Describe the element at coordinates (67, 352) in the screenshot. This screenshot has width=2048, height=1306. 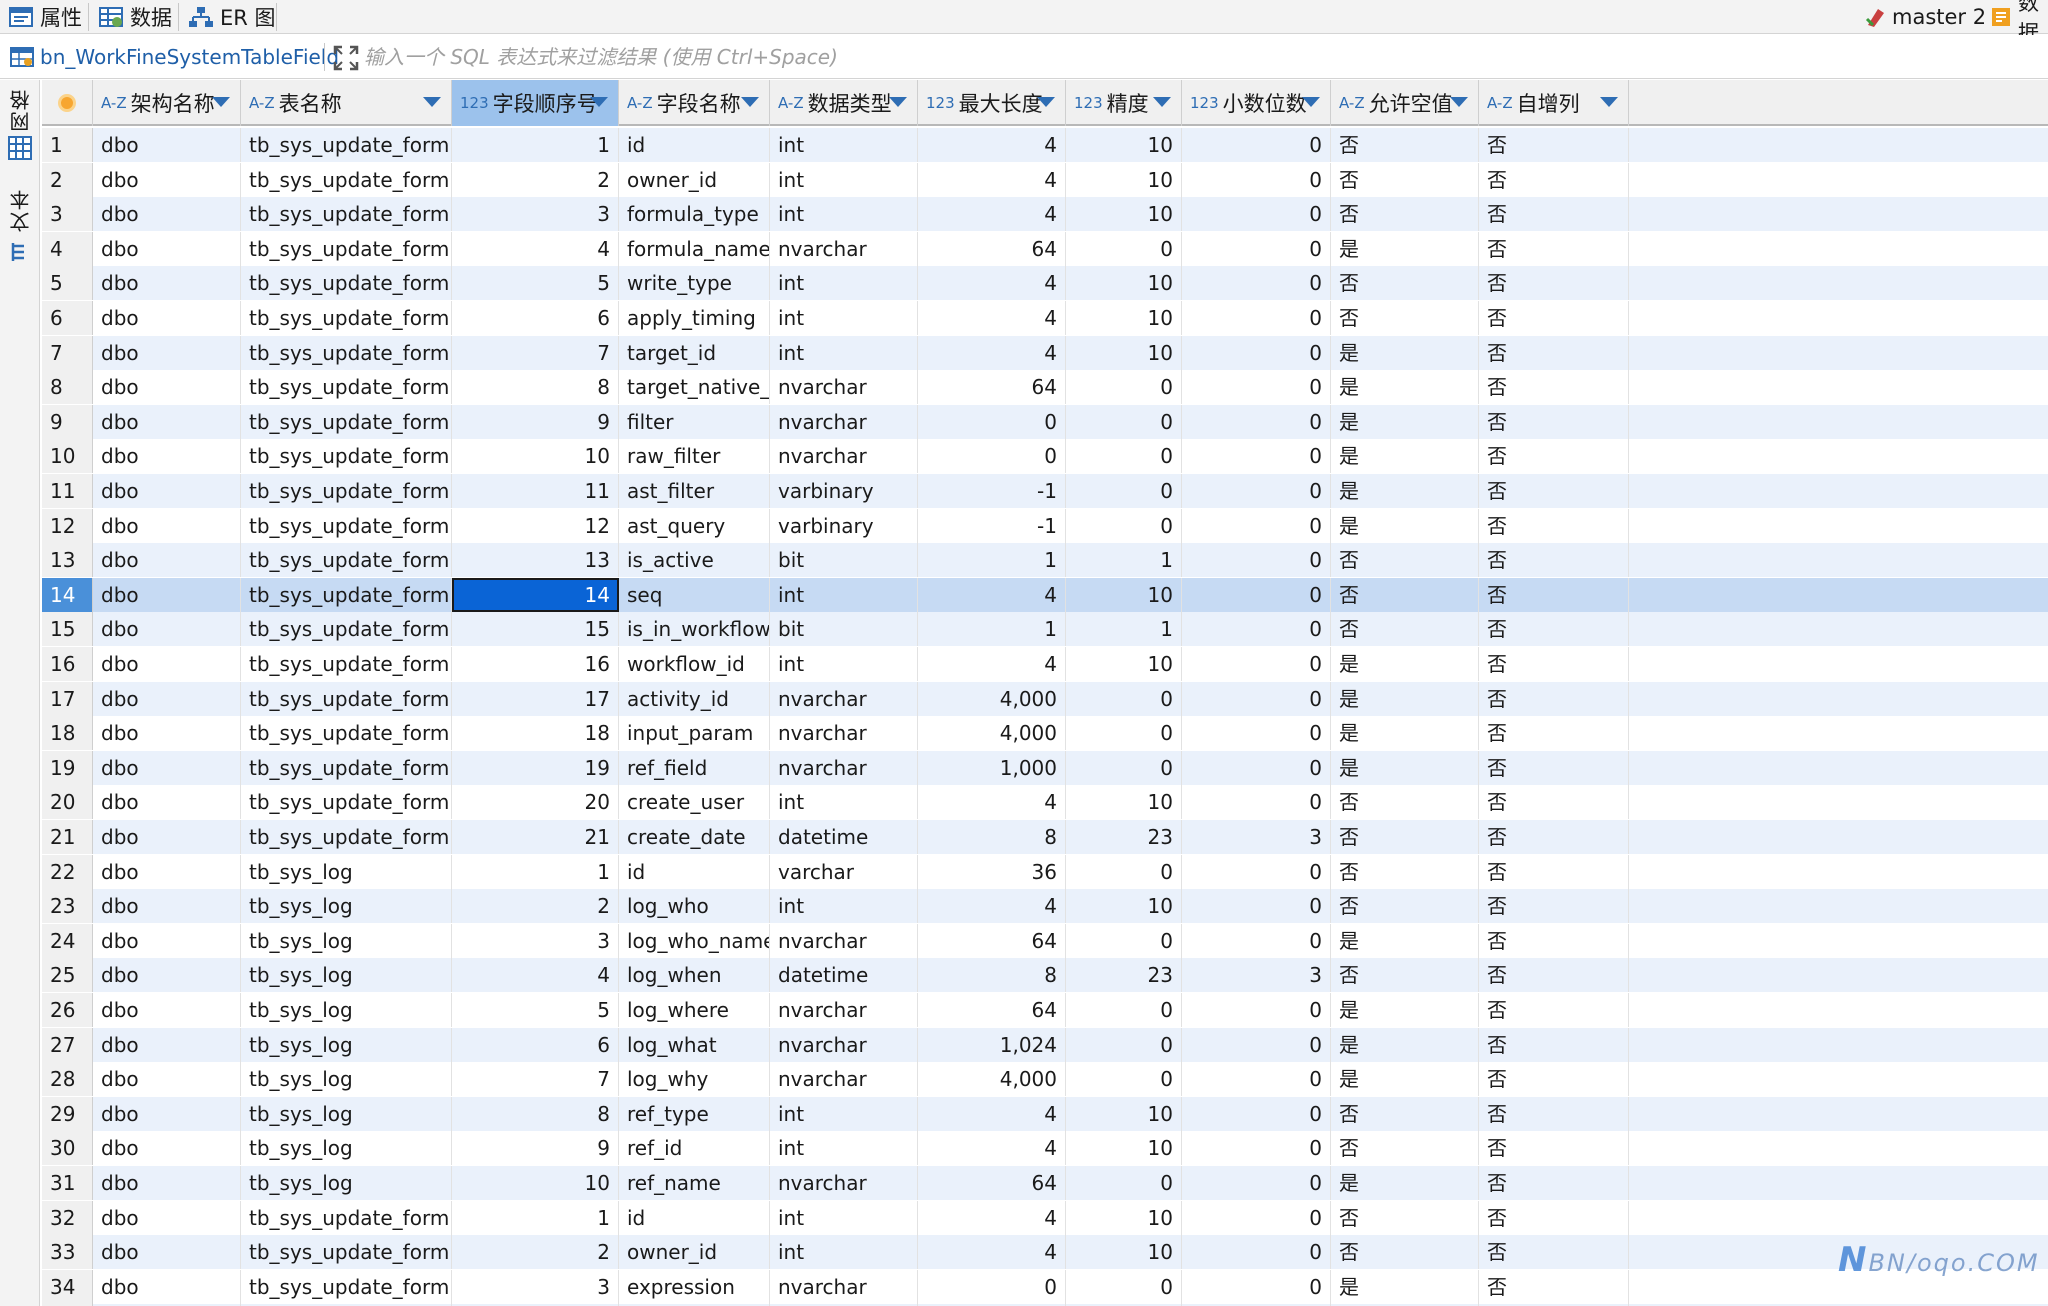
I see `row-number: 7` at that location.